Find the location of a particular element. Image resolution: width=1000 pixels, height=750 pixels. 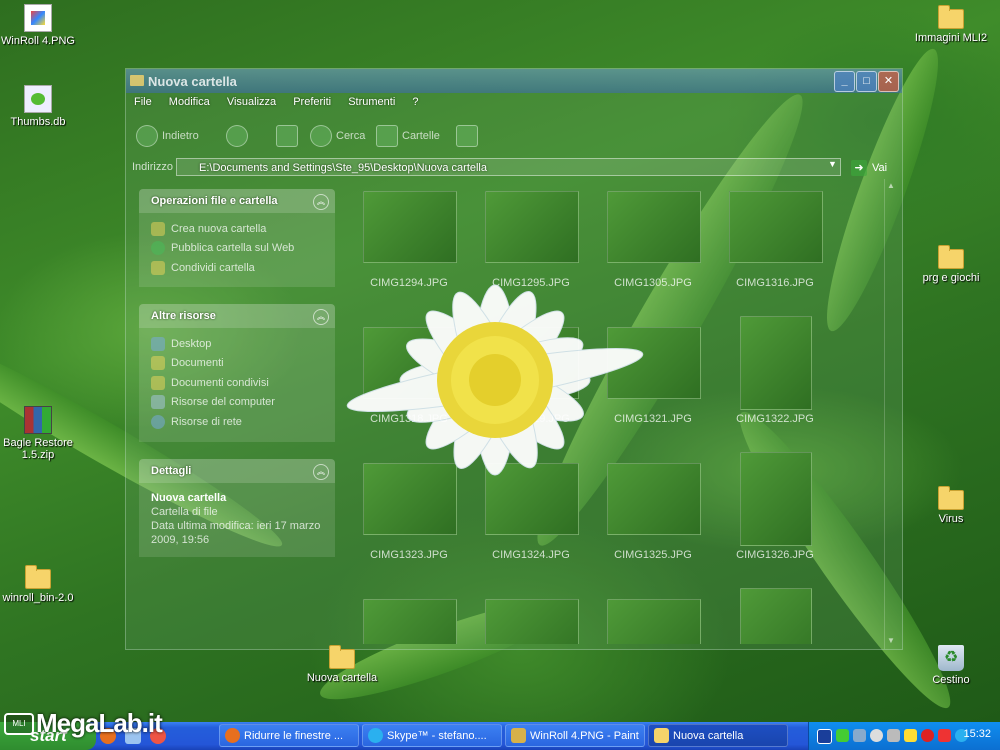

window-titlebar is located at coordinates (514, 81).